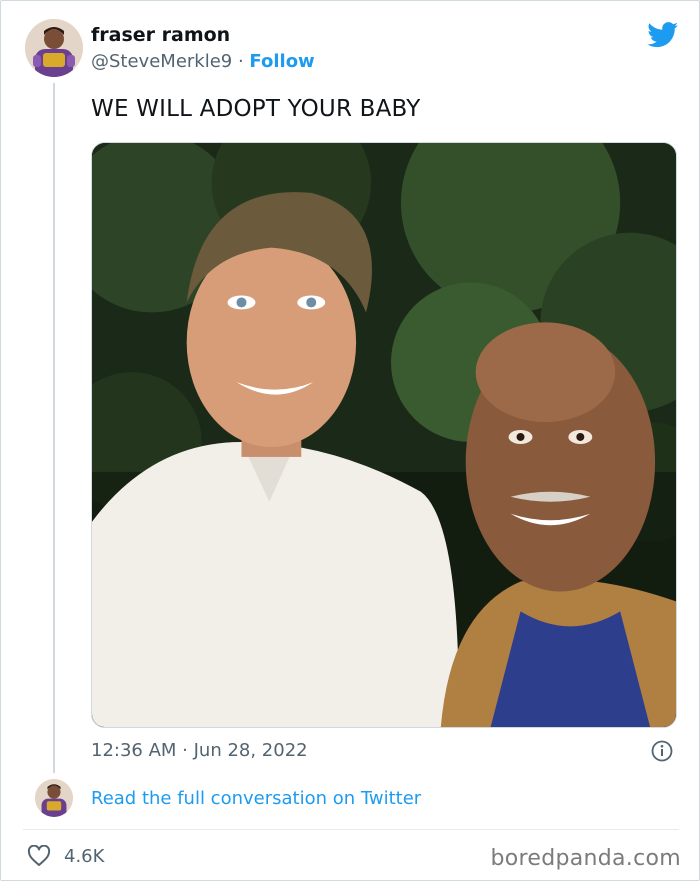 This screenshot has width=700, height=881. What do you see at coordinates (663, 35) in the screenshot?
I see `twitter-bird-icon` at bounding box center [663, 35].